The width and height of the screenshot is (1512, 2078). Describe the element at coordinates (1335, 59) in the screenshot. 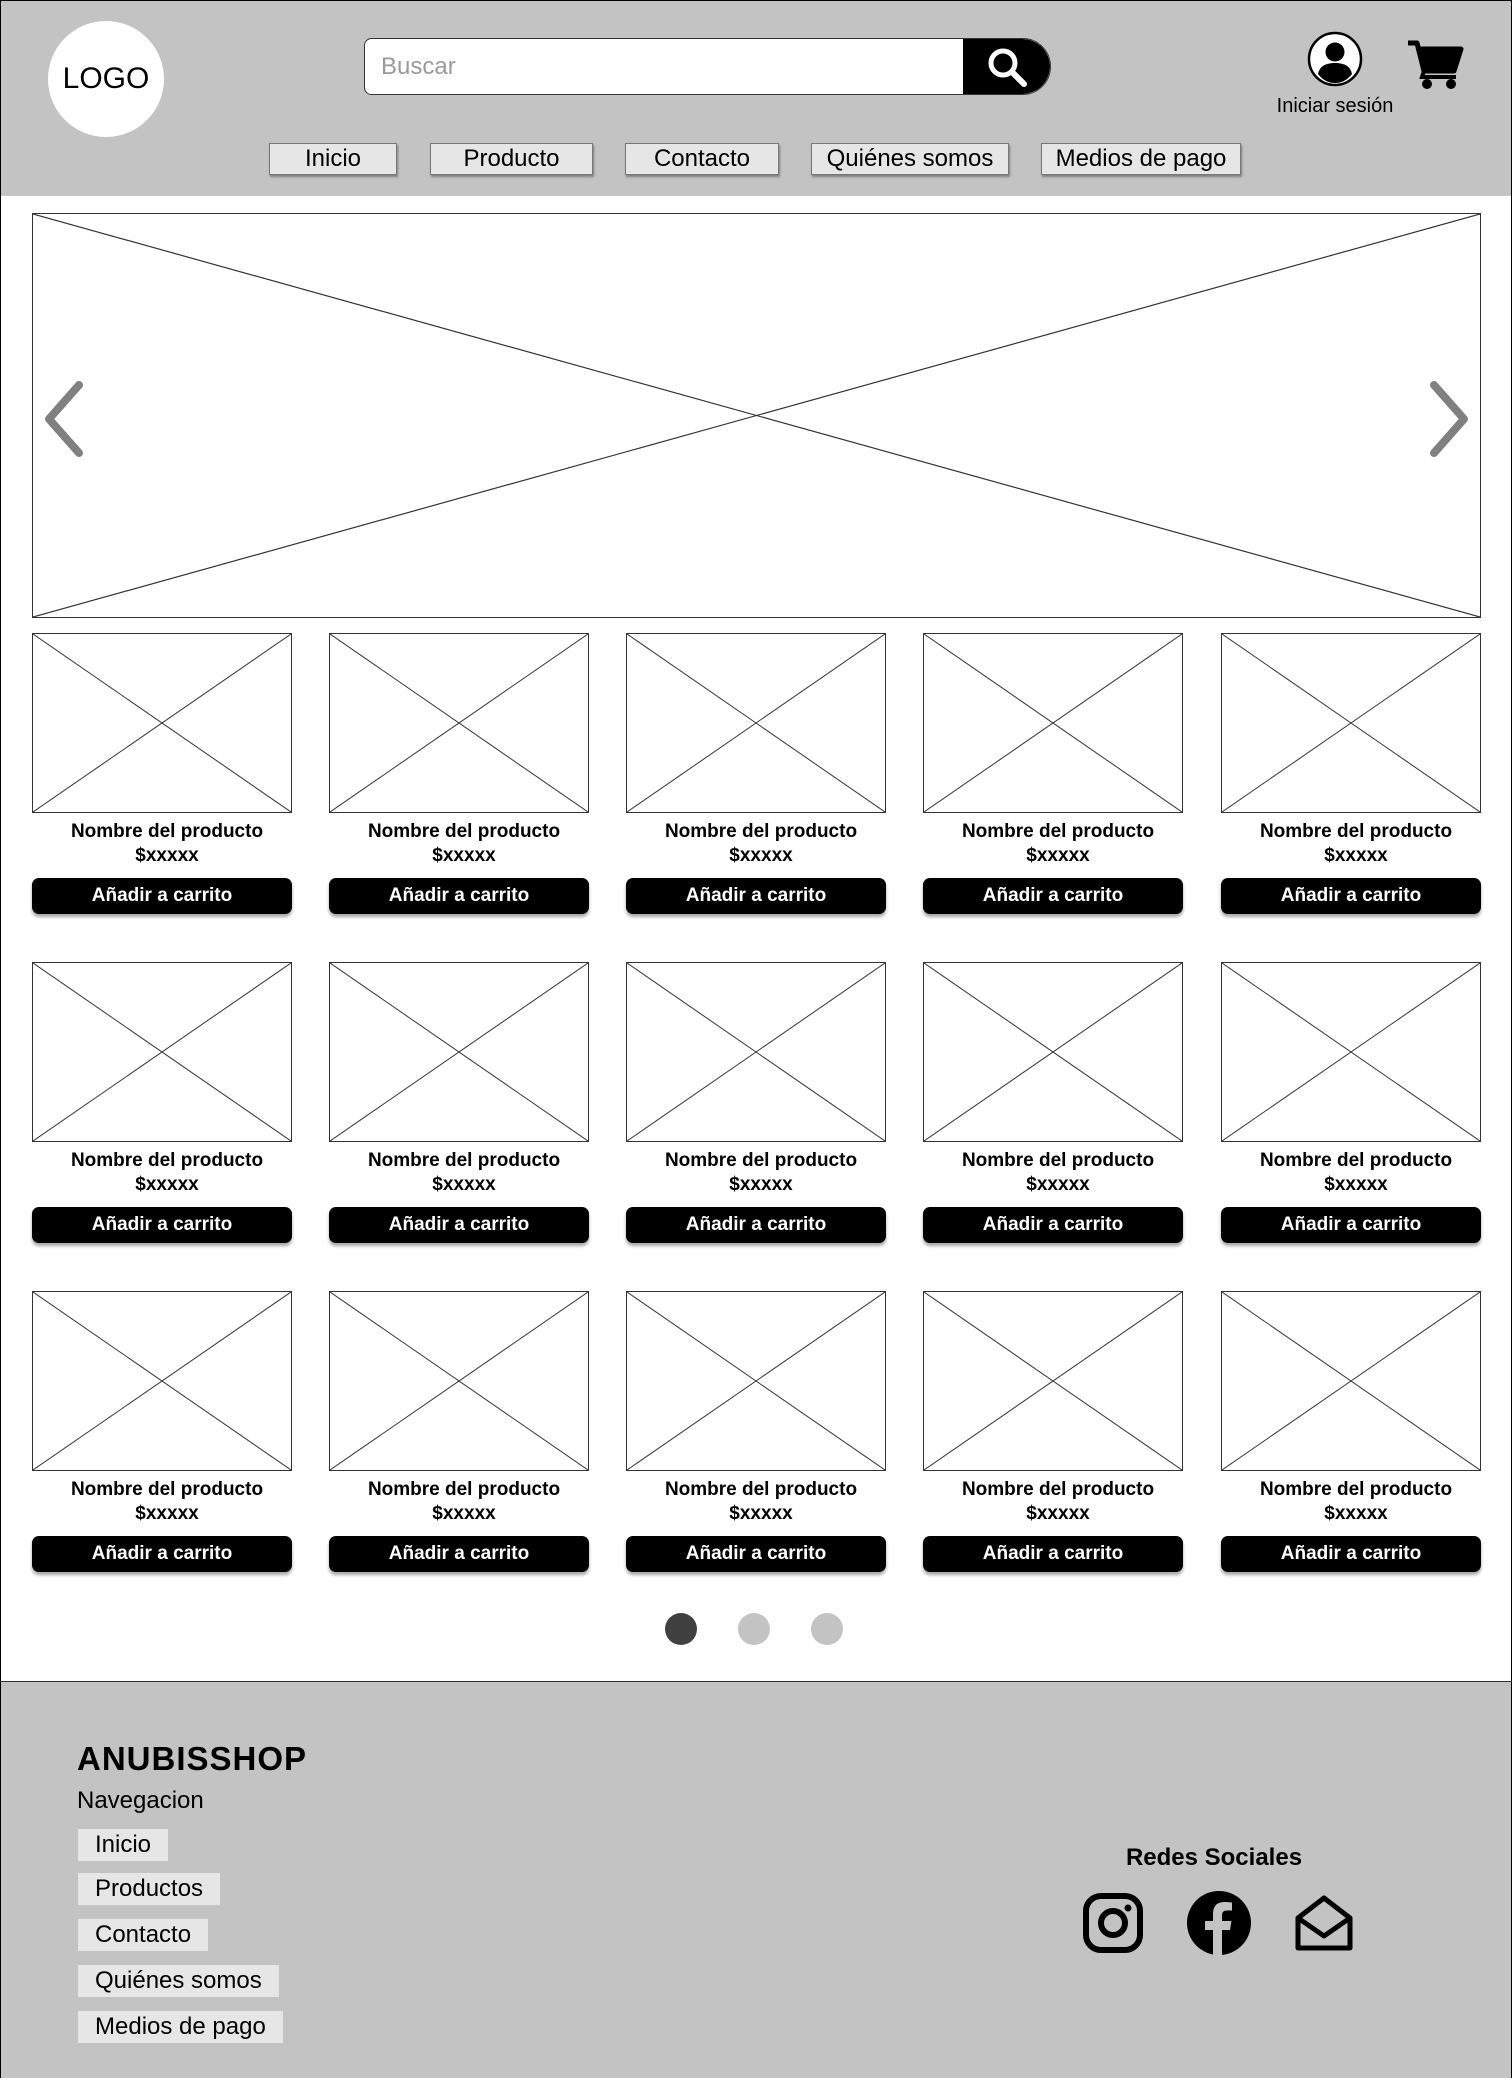

I see `user-icon` at that location.